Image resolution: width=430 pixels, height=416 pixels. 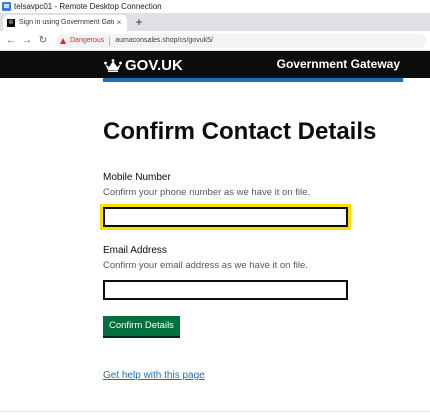 I want to click on mobile-number-input, so click(x=225, y=217).